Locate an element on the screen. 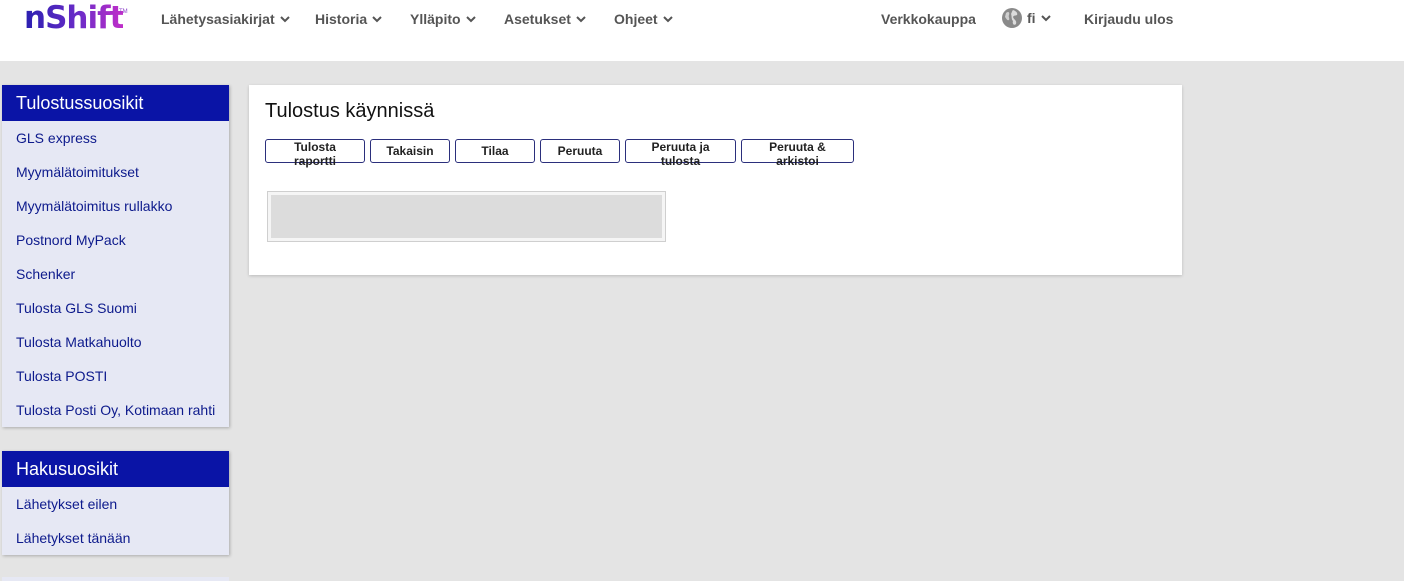  sidebar-item-store-deliveries: Myymälätoimitukset is located at coordinates (115, 172).